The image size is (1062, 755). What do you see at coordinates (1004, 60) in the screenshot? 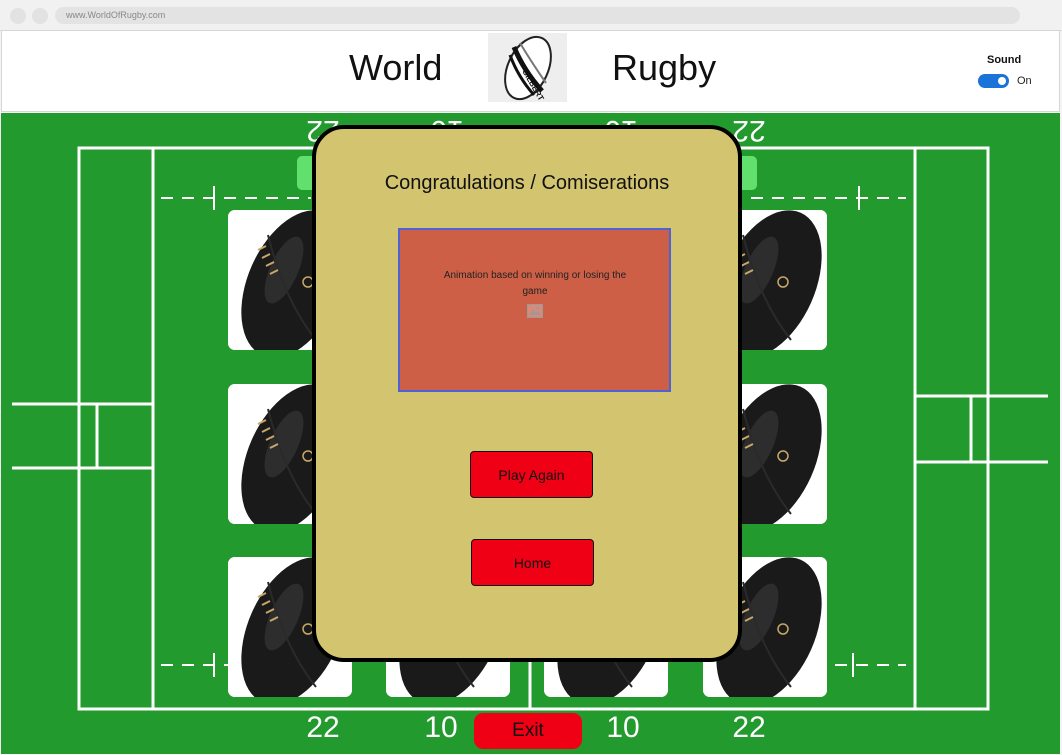
I see `sound-label: Sound` at bounding box center [1004, 60].